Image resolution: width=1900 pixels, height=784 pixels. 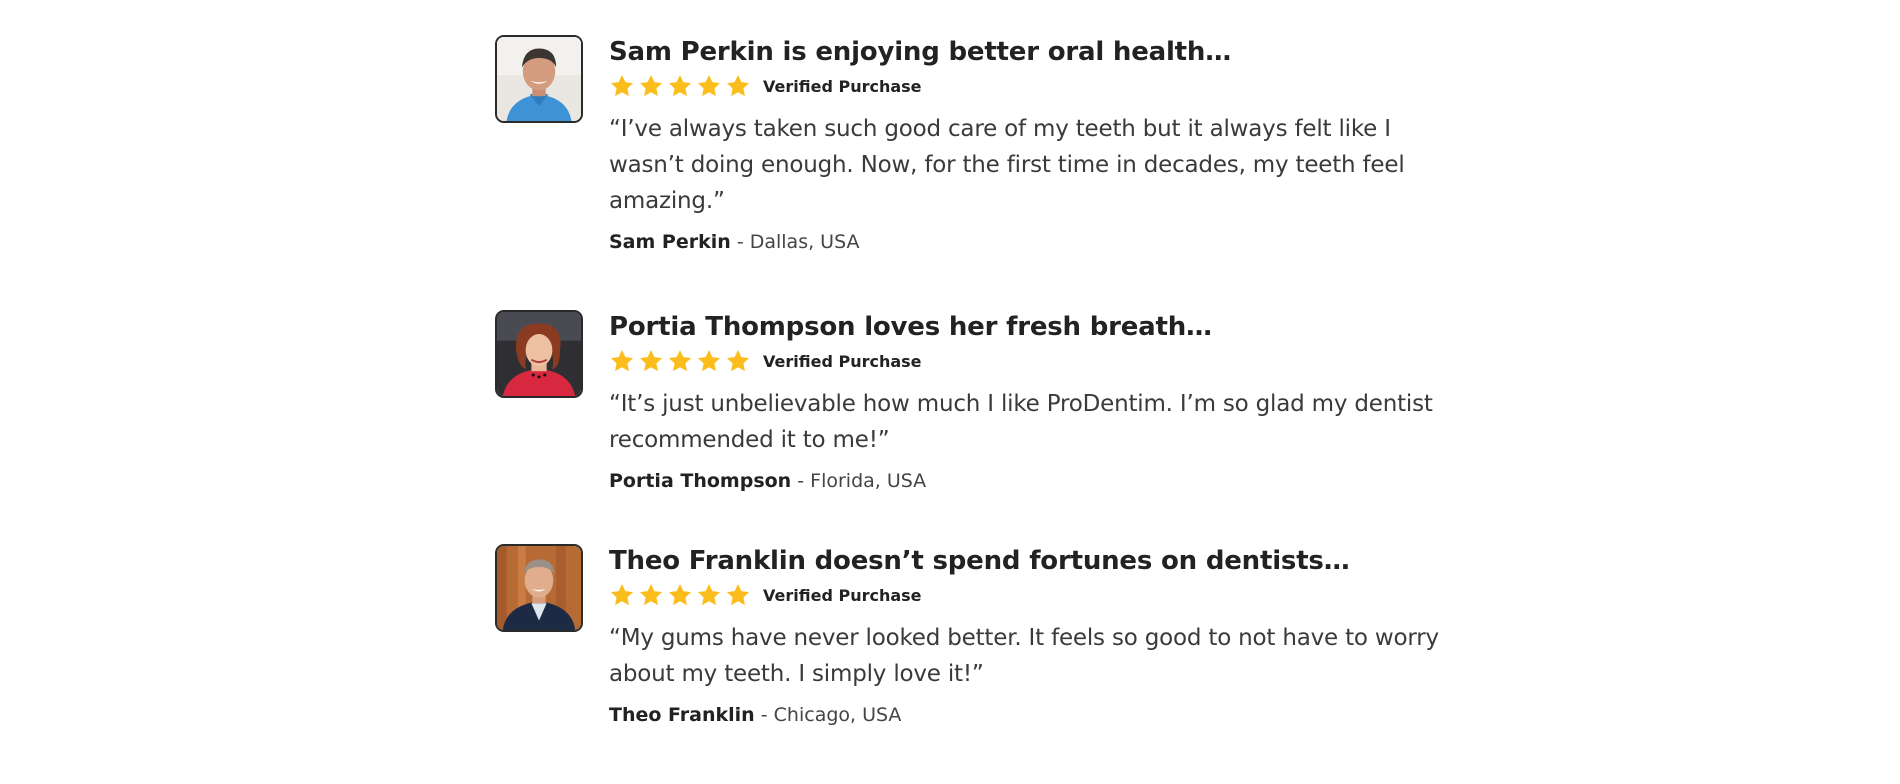 I want to click on author-location: Chicago, USA, so click(x=837, y=715).